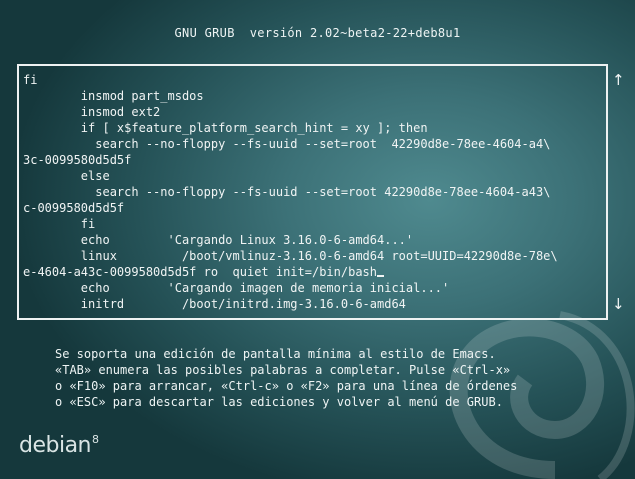 The height and width of the screenshot is (479, 635). I want to click on debian-logo: debian8, so click(59, 445).